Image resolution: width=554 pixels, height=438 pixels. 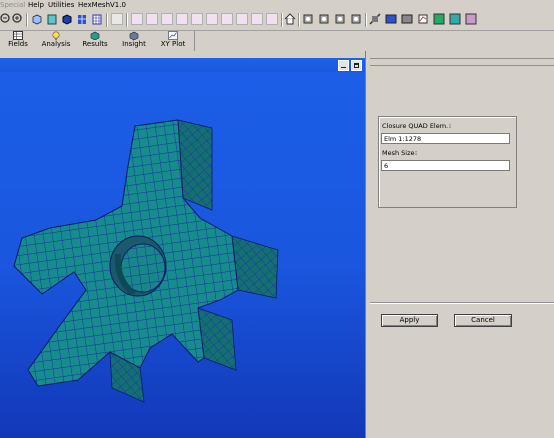 I want to click on tab-insight-label: Insight, so click(x=134, y=44).